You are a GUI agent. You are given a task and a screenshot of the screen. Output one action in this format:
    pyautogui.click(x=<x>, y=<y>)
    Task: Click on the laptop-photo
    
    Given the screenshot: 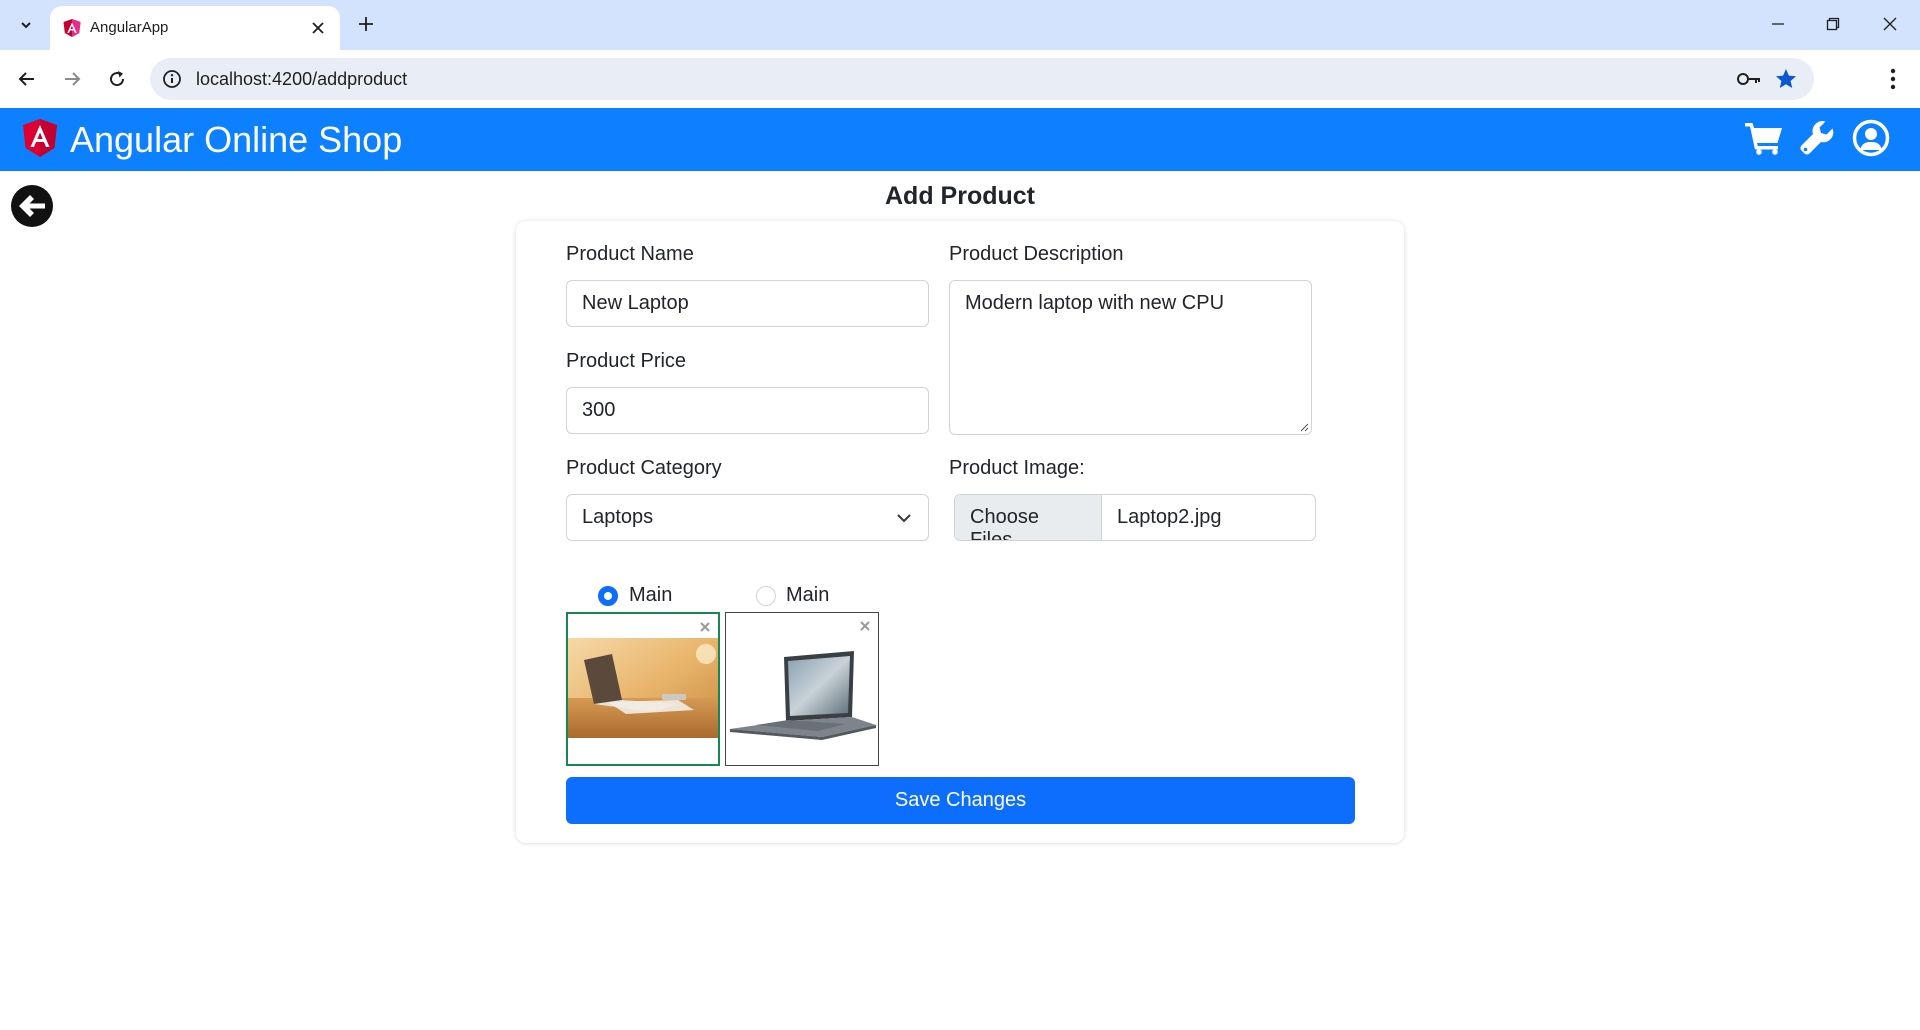 What is the action you would take?
    pyautogui.click(x=803, y=695)
    